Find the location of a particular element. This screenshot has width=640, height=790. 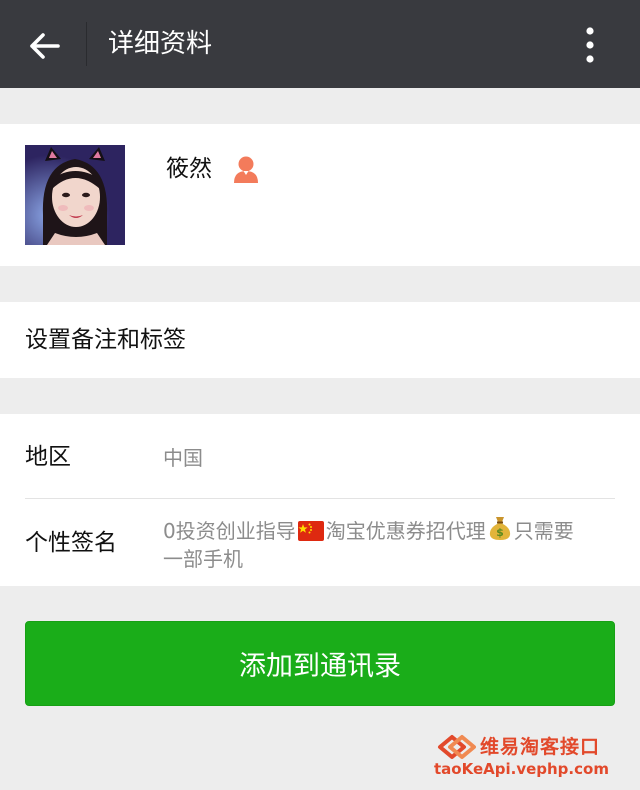

female-person-icon is located at coordinates (246, 169).